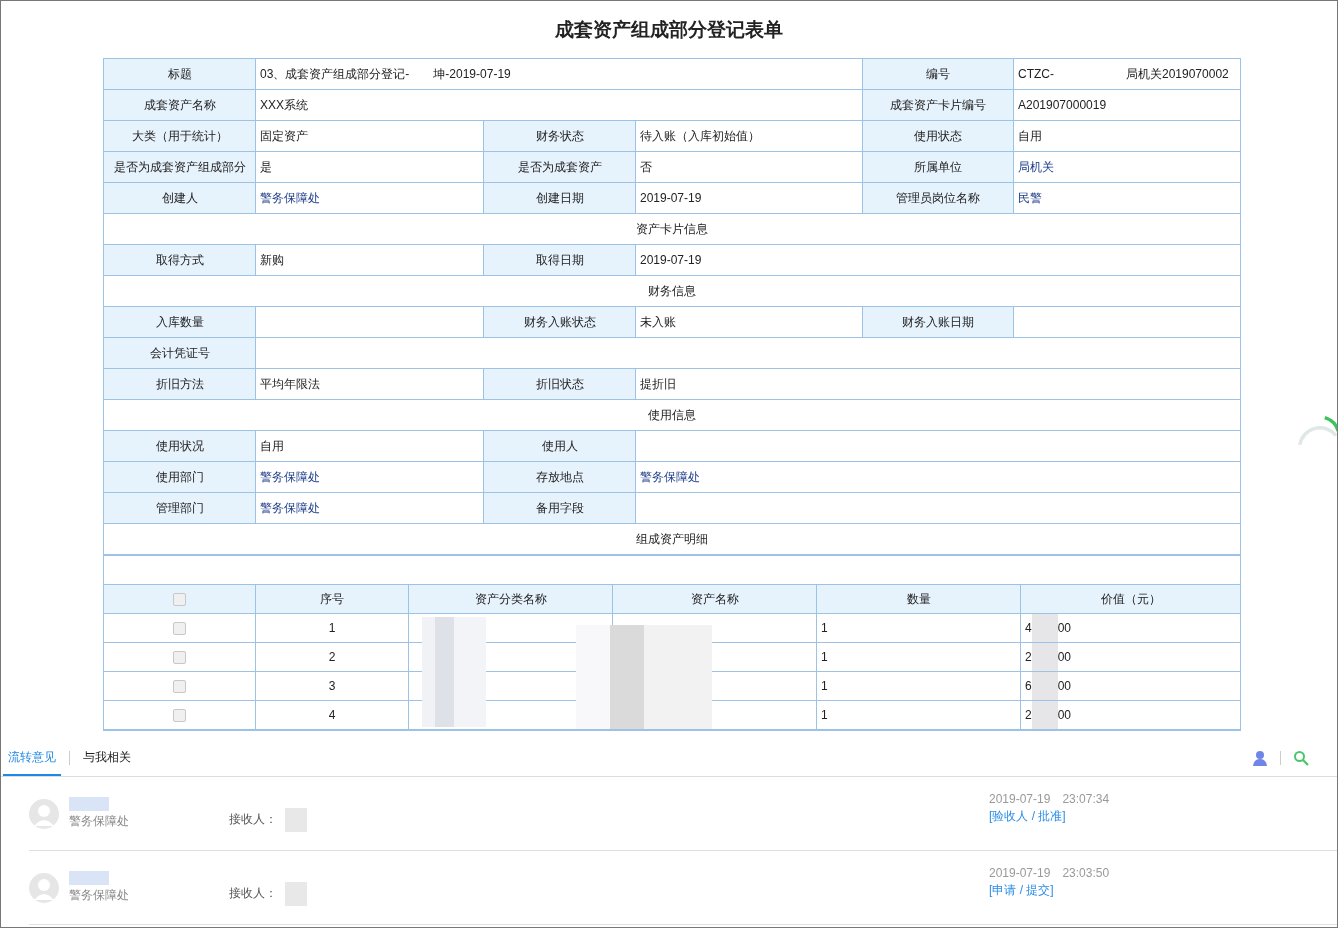 This screenshot has height=928, width=1338. What do you see at coordinates (938, 477) in the screenshot?
I see `field-link: 警务保障处` at bounding box center [938, 477].